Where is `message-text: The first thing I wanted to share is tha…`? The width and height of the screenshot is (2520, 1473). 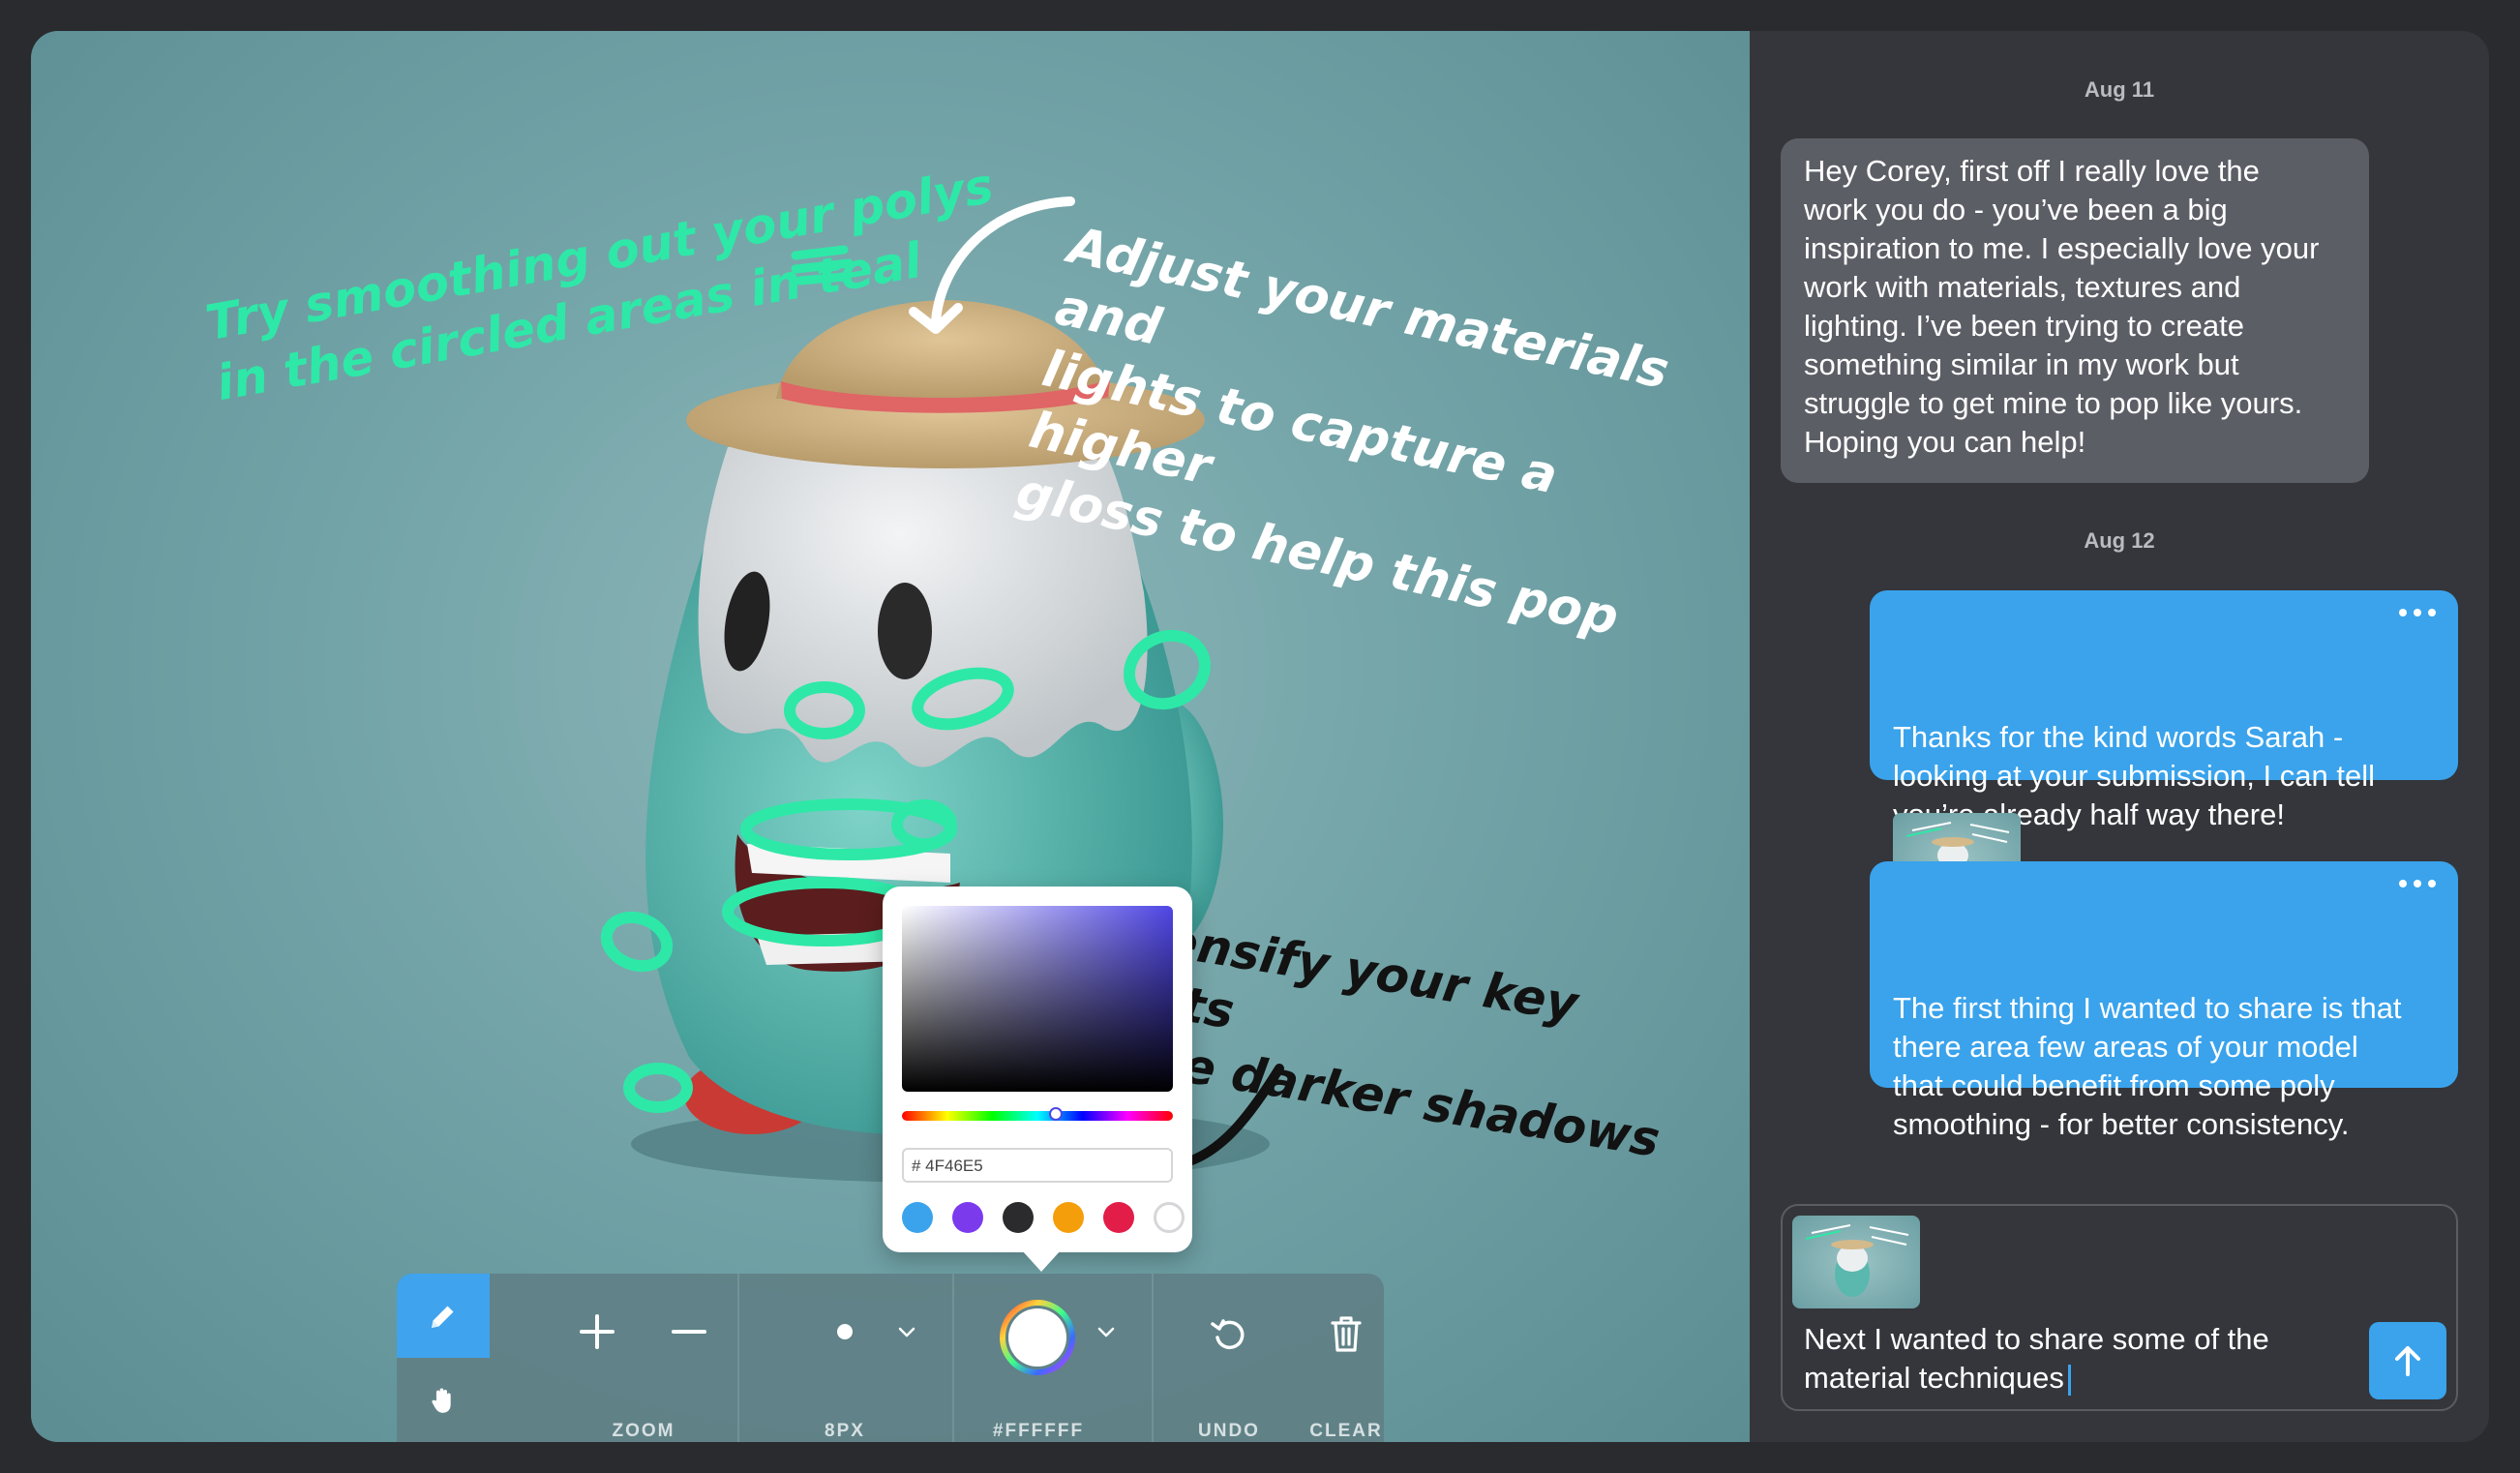 message-text: The first thing I wanted to share is tha… is located at coordinates (2147, 1066).